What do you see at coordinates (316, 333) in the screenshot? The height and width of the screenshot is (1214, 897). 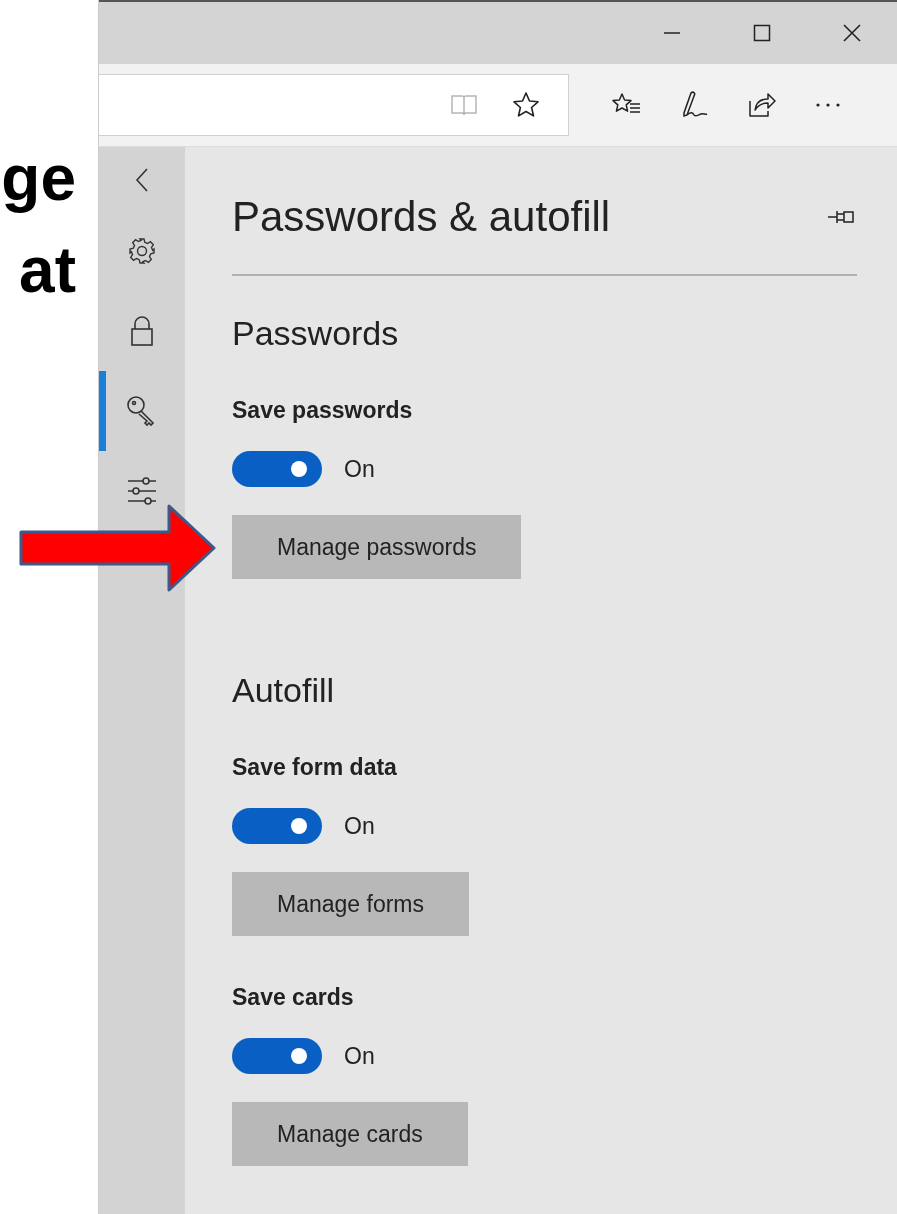 I see `section-heading: Passwords` at bounding box center [316, 333].